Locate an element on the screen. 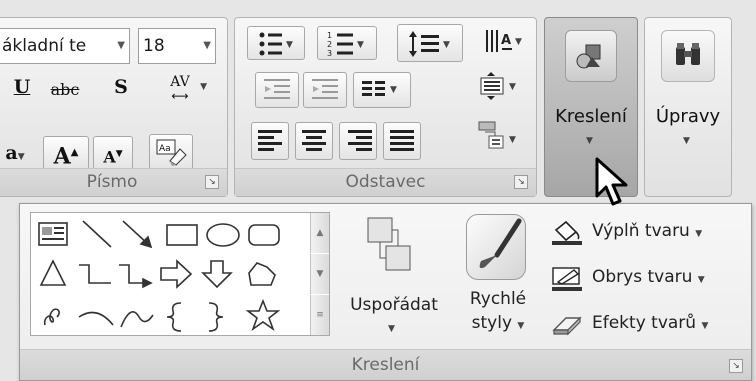  clear-formatting-icon: Aa is located at coordinates (171, 152).